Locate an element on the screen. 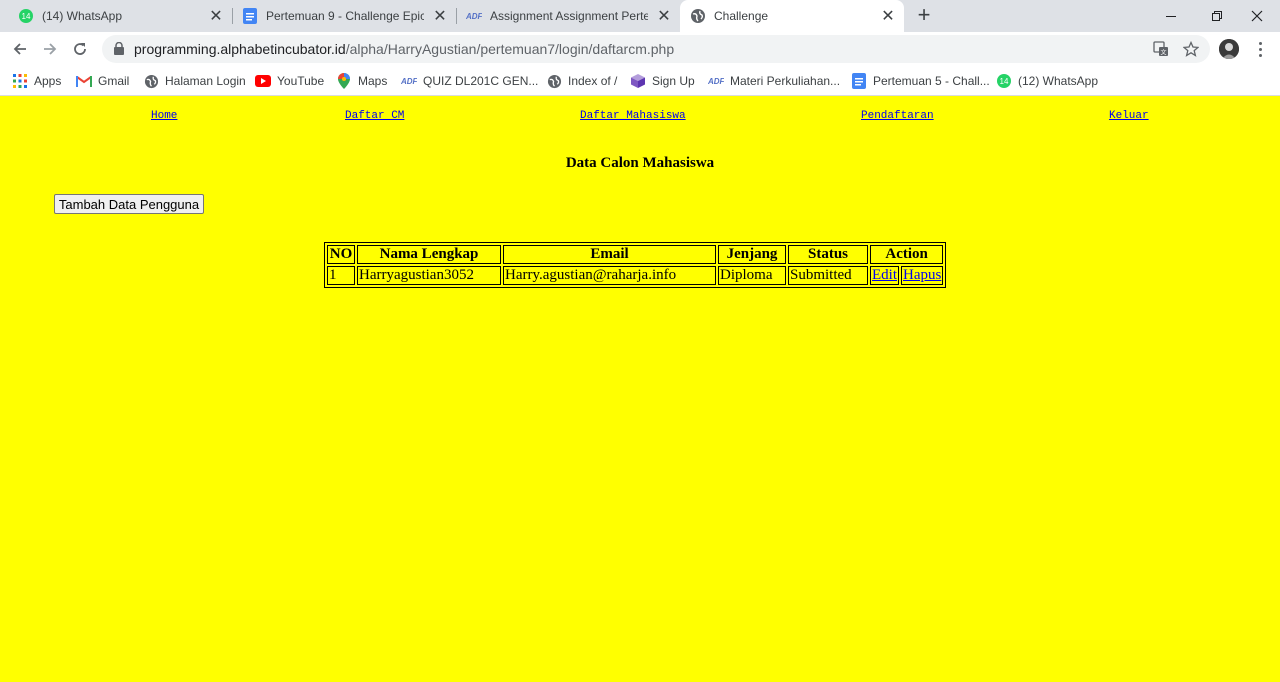 The width and height of the screenshot is (1280, 682). column-header-nama-lengkap: Nama Lengkap is located at coordinates (429, 254).